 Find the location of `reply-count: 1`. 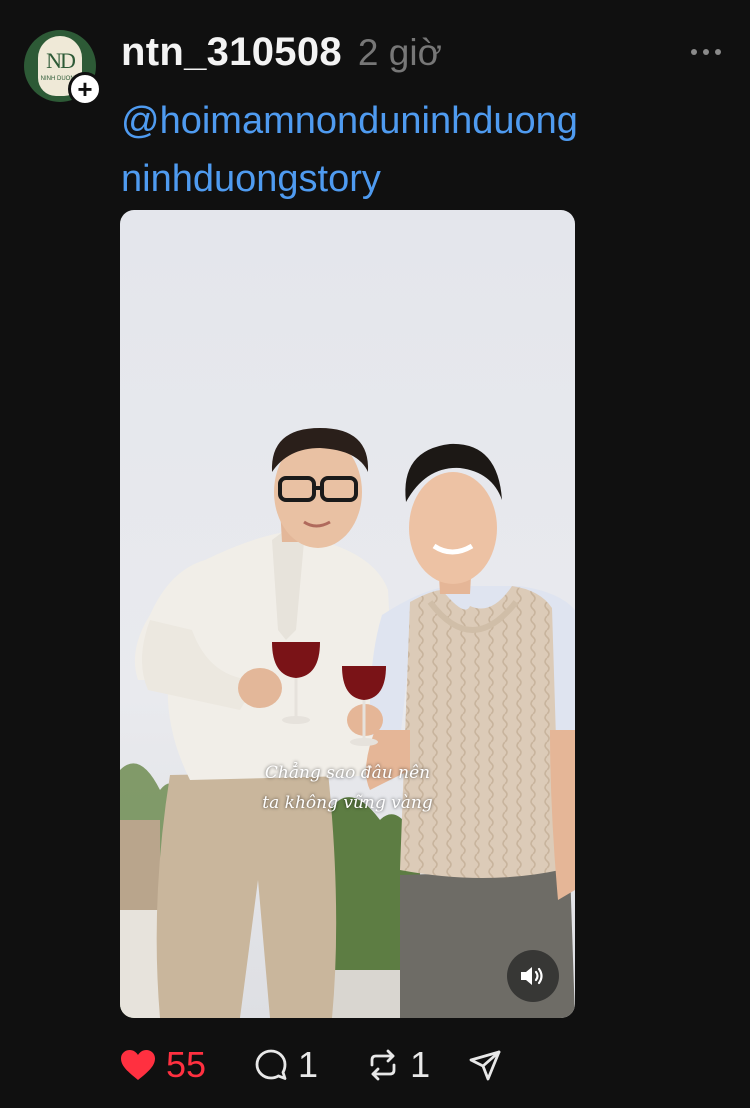

reply-count: 1 is located at coordinates (308, 1064).